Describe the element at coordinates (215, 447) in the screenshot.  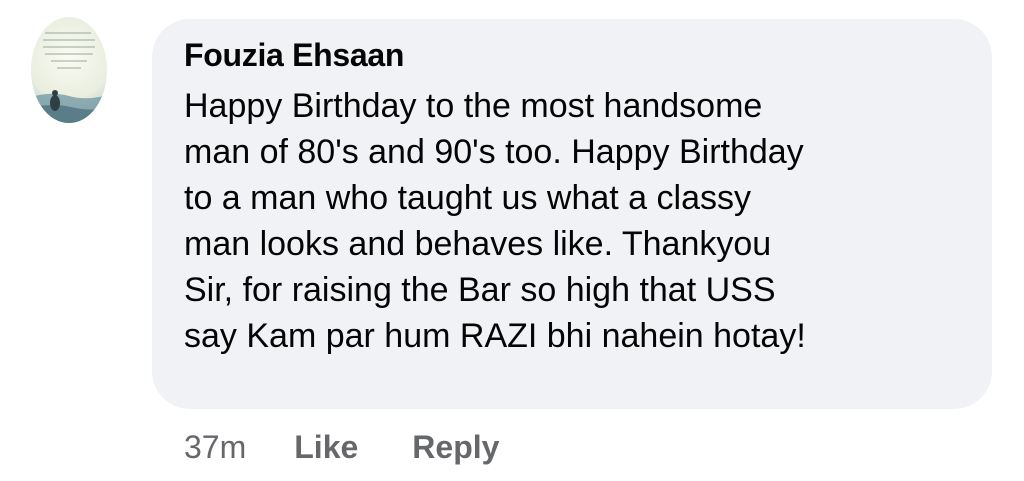
I see `comment-timestamp: 37m` at that location.